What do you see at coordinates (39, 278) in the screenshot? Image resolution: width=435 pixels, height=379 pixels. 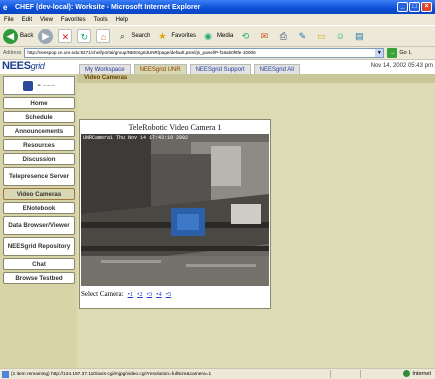 I see `sidebar-item-browse-testbed: Browse Testbed` at bounding box center [39, 278].